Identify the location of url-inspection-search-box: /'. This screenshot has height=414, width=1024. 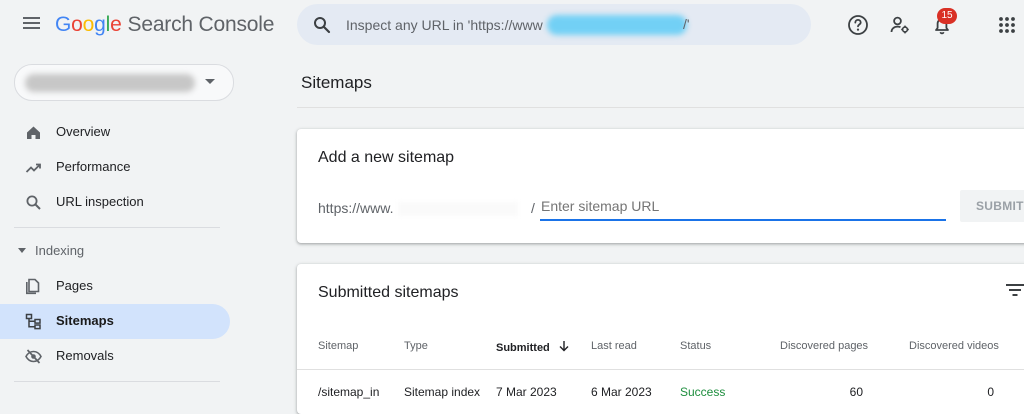
(554, 24).